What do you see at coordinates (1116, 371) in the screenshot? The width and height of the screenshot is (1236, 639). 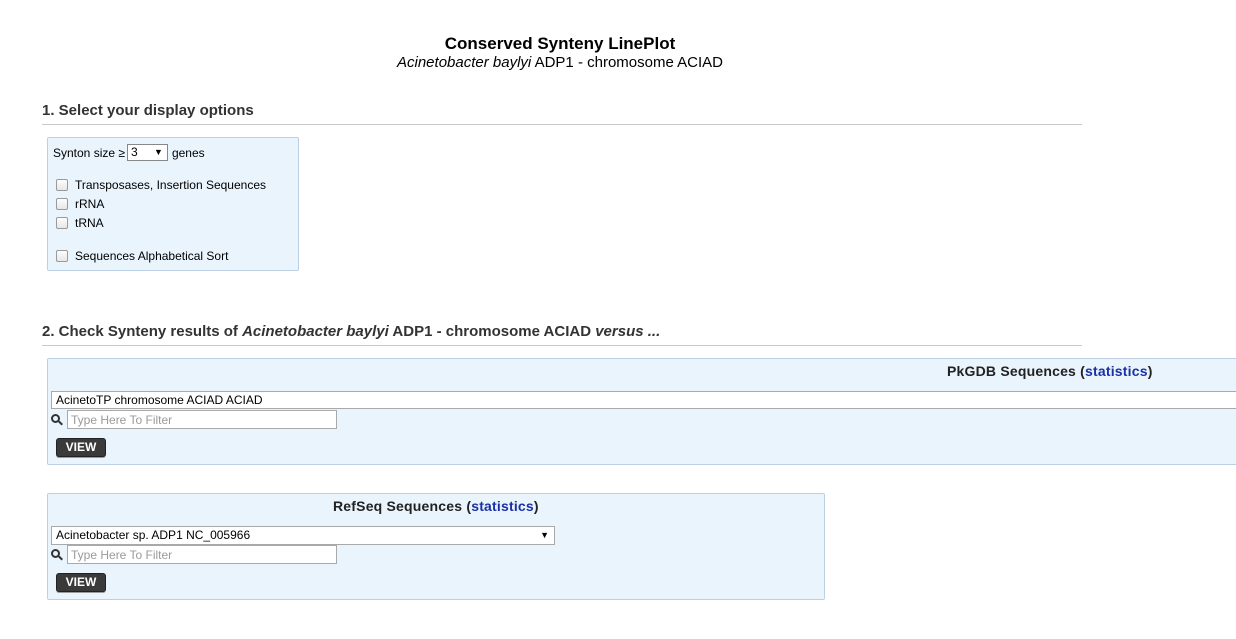 I see `pkgdb-statistics-link: statistics` at bounding box center [1116, 371].